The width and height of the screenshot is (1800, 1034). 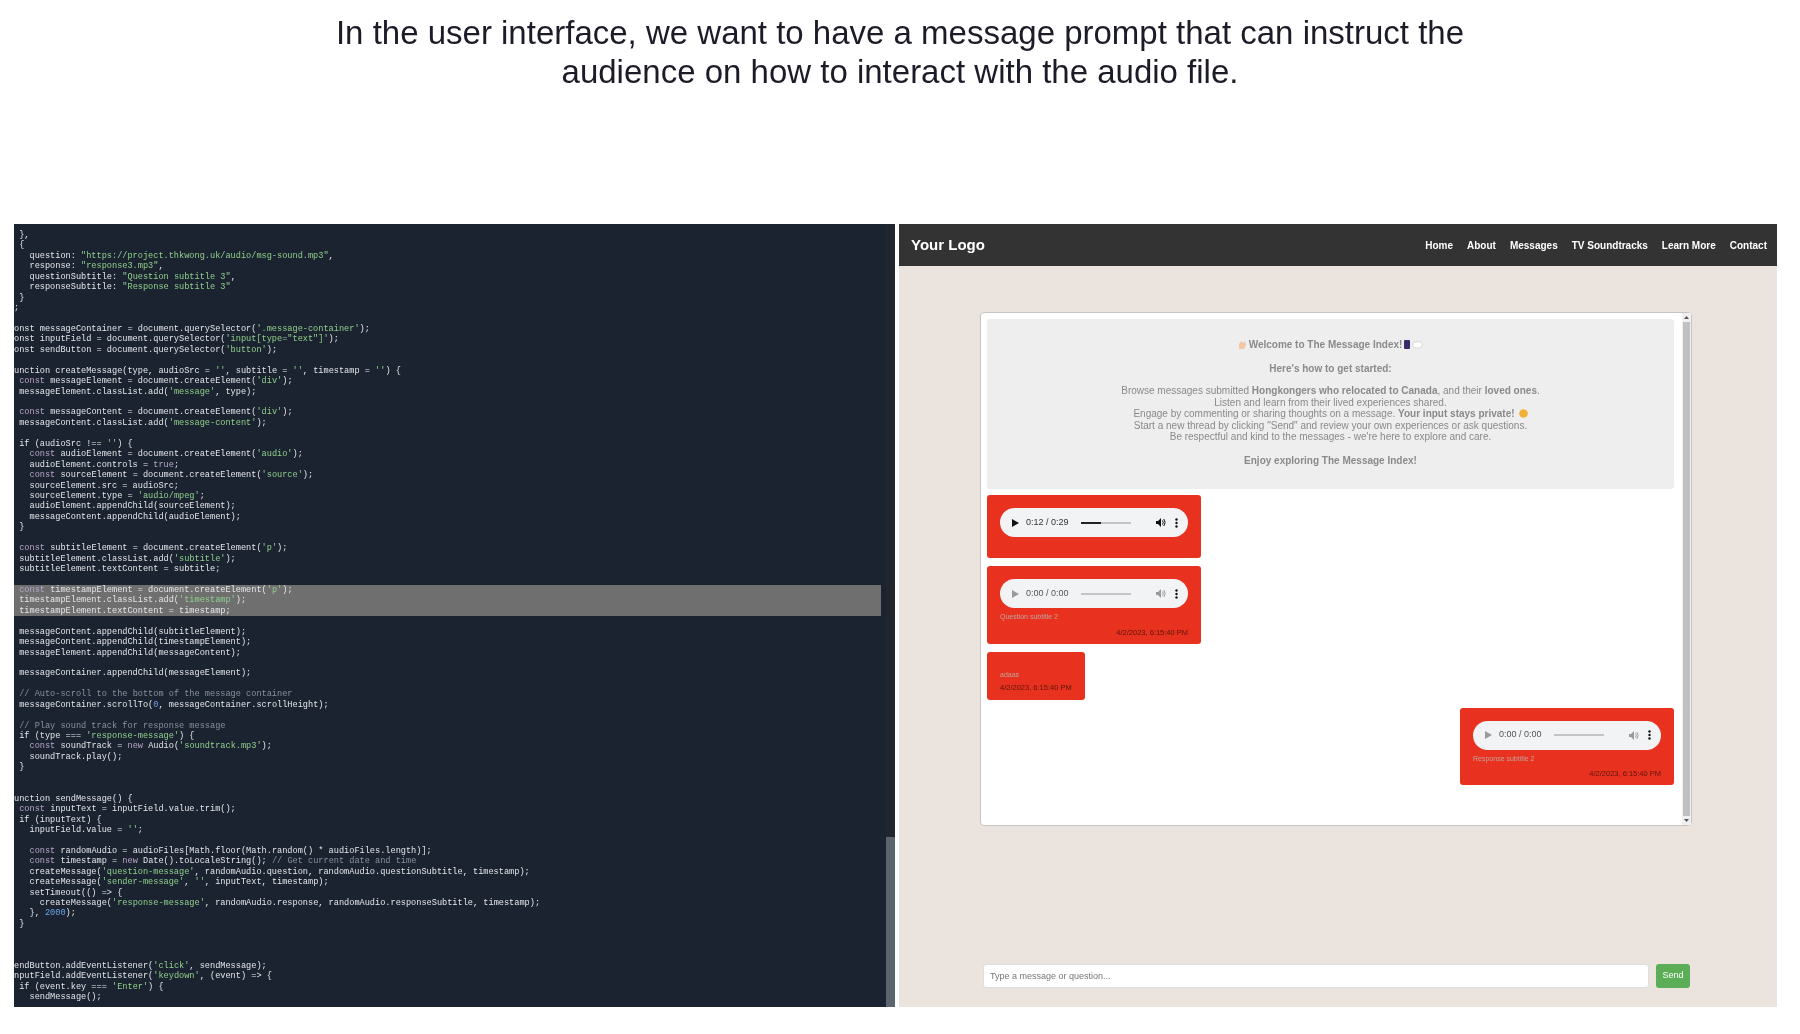 I want to click on code-line: audioElement.appendChild(sourceElement);, so click(x=132, y=506).